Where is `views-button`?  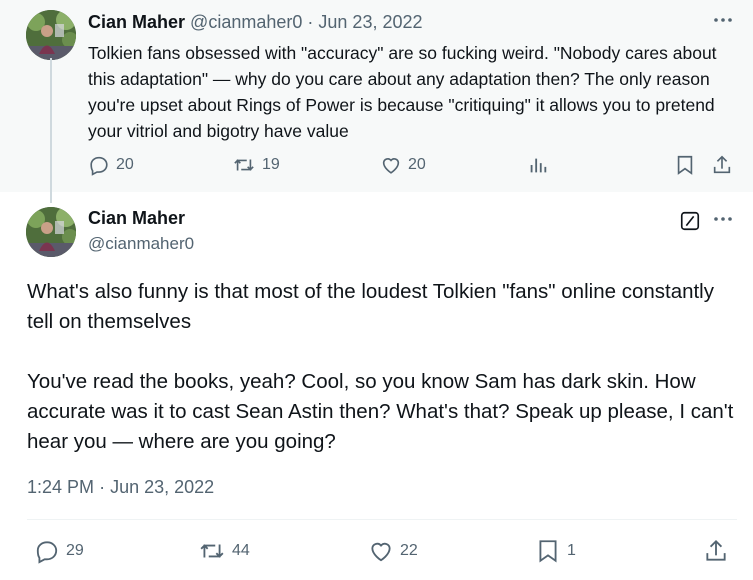 views-button is located at coordinates (538, 165).